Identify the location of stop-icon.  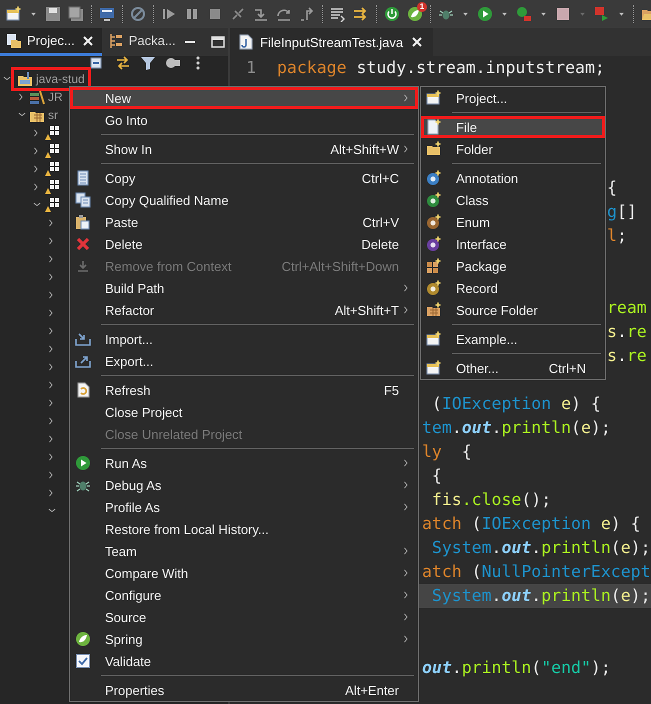
(215, 14).